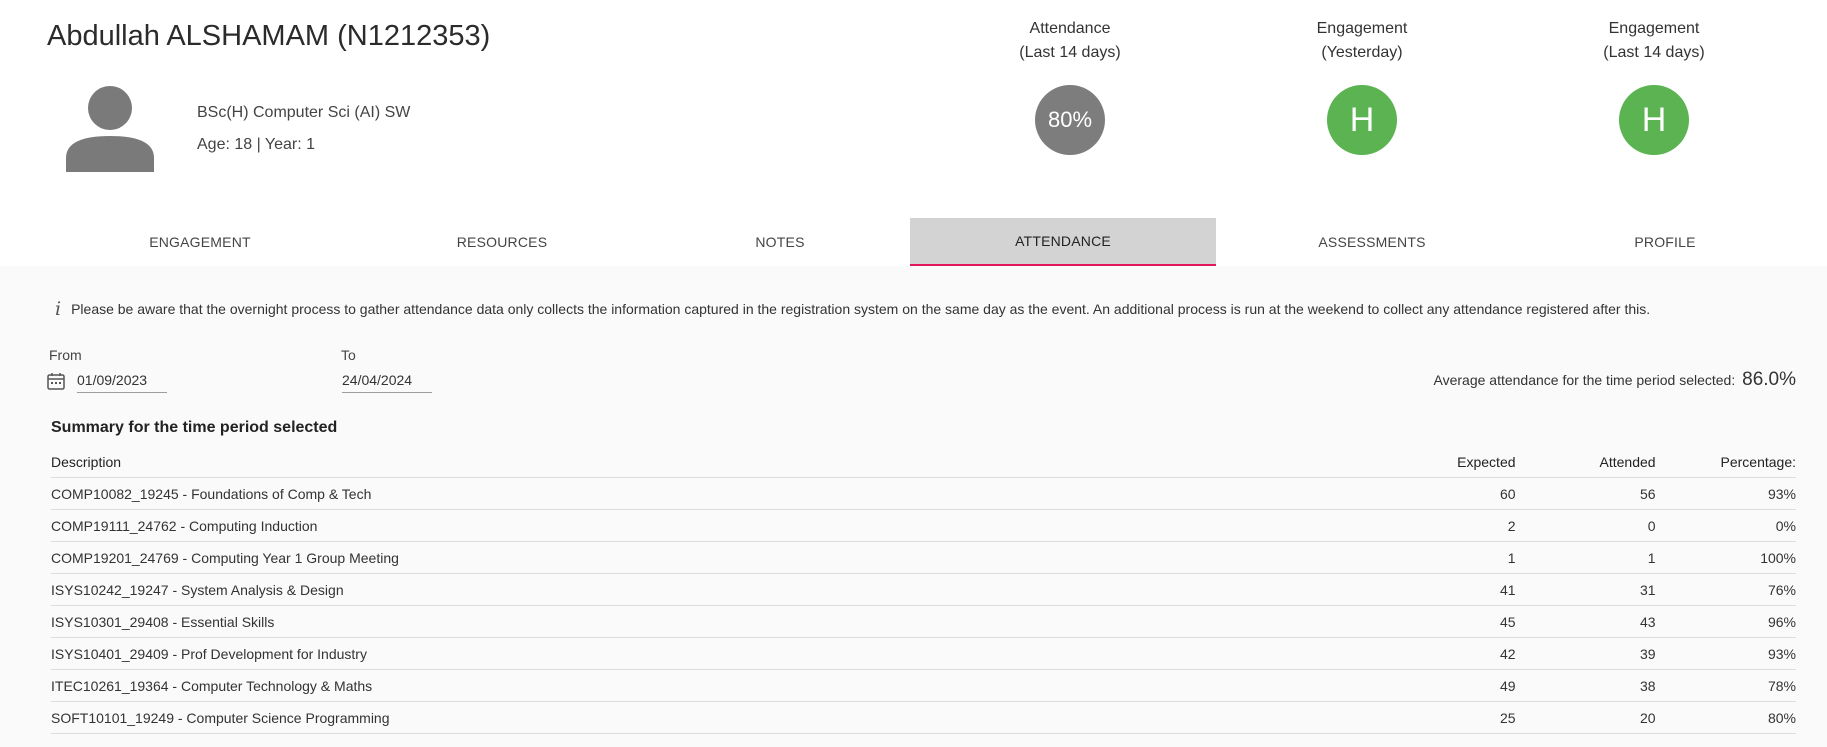 This screenshot has height=747, width=1827. Describe the element at coordinates (1725, 589) in the screenshot. I see `cell-percentage: 76%` at that location.